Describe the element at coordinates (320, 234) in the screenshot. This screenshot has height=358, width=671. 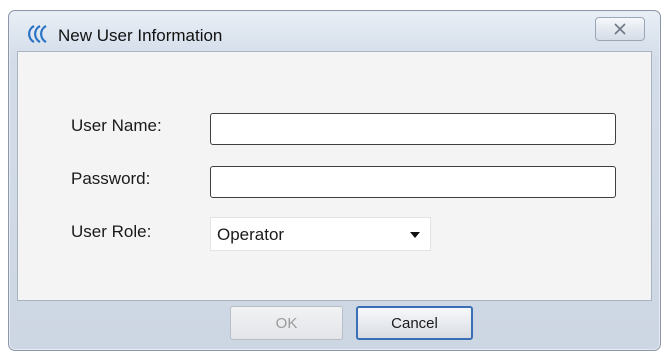
I see `user-role-dropdown: Operator` at that location.